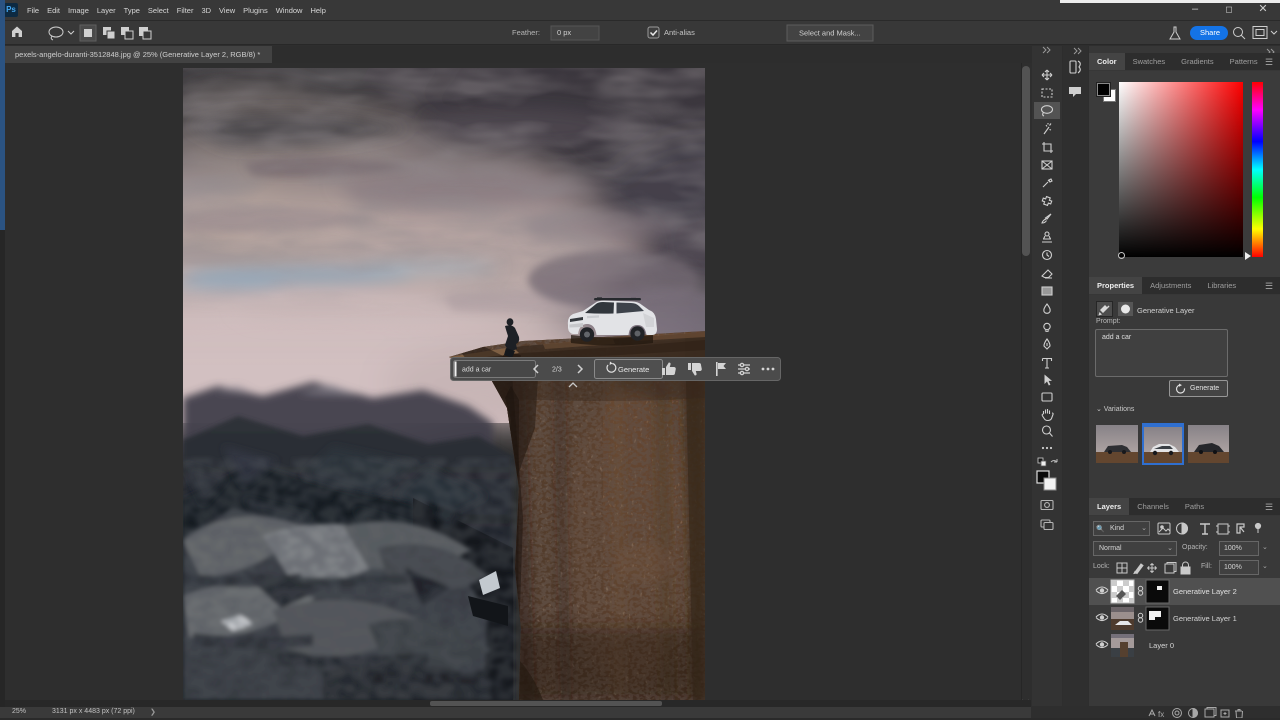 The image size is (1280, 720). What do you see at coordinates (1205, 618) in the screenshot?
I see `svg-text: Generative Layer 1` at bounding box center [1205, 618].